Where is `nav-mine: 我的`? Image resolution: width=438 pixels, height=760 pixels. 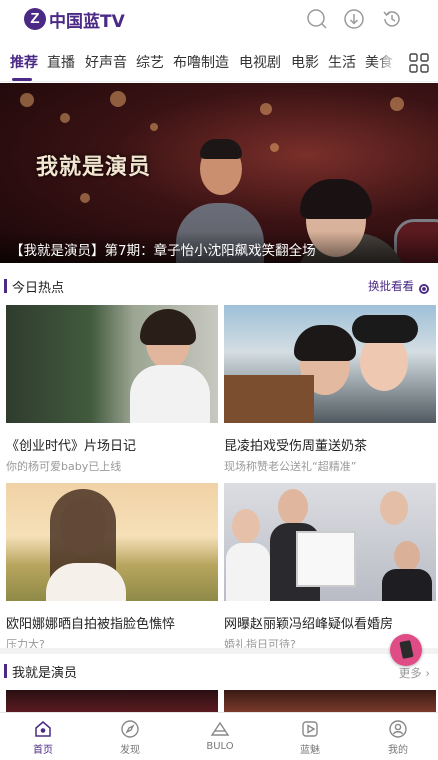
nav-mine: 我的 is located at coordinates (398, 737).